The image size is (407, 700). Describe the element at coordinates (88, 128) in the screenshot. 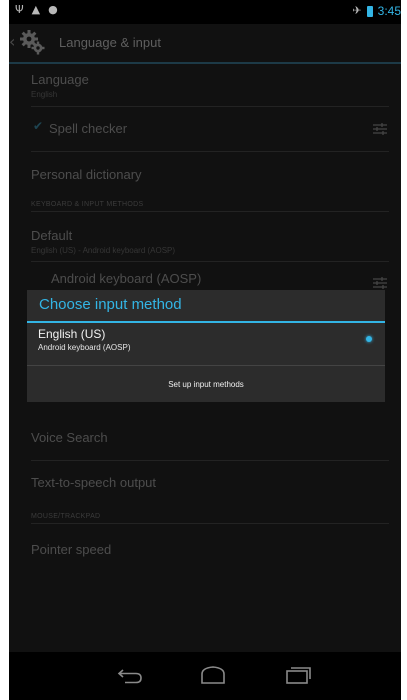

I see `pref-spell-checker-title: Spell checker` at that location.